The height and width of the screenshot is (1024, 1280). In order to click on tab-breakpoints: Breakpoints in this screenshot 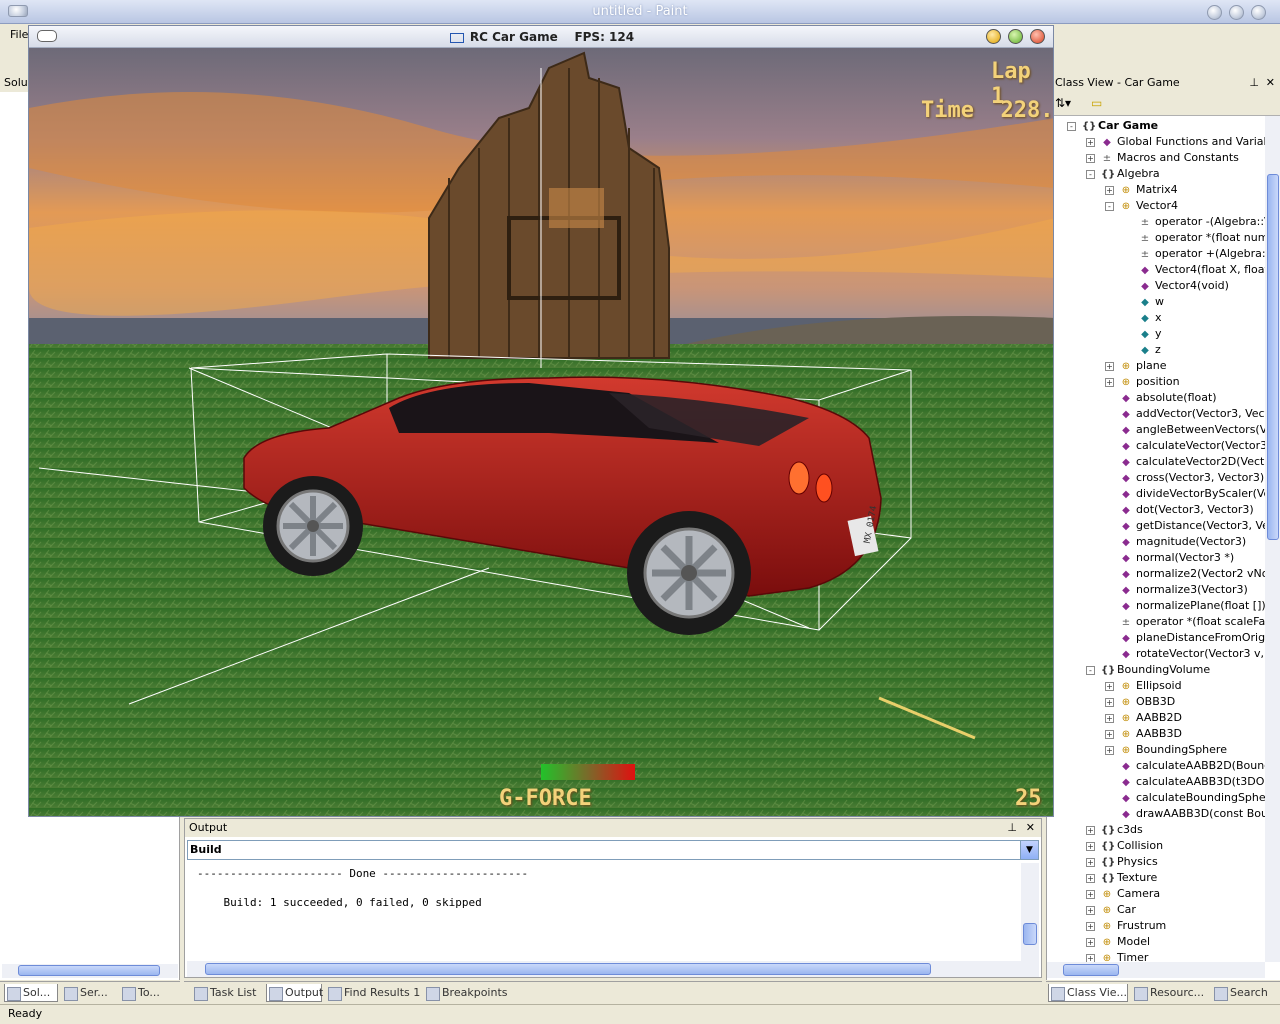, I will do `click(466, 993)`.